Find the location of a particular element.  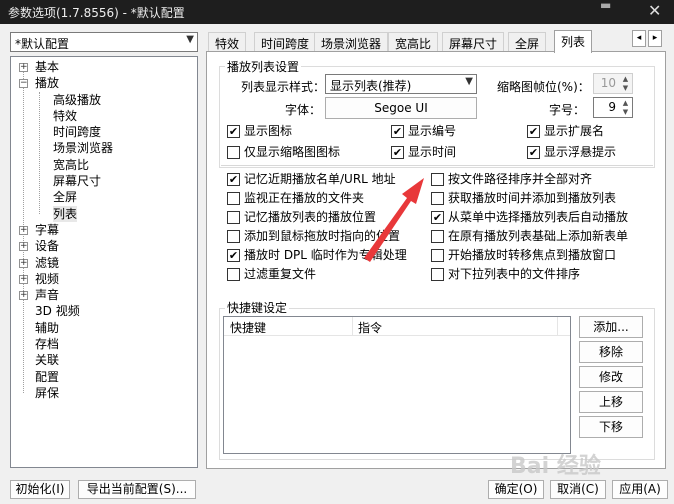

checkbox-label: 从菜单中选择播放列表后自动播放 is located at coordinates (538, 217).